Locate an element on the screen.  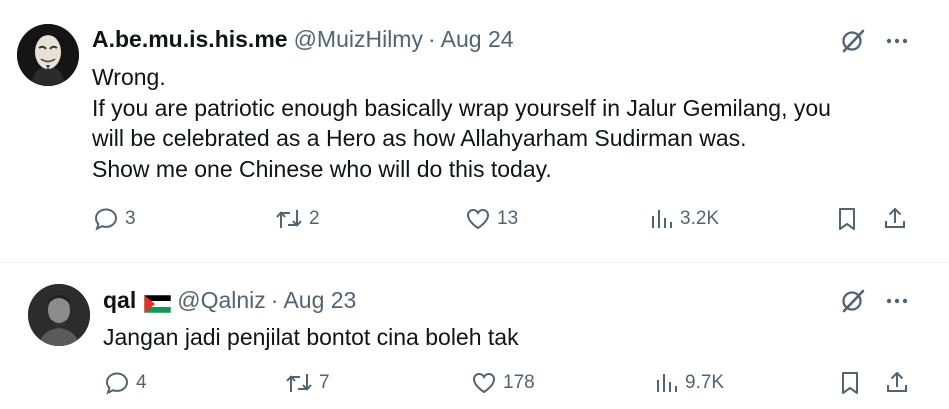
like-count: 13 is located at coordinates (508, 218).